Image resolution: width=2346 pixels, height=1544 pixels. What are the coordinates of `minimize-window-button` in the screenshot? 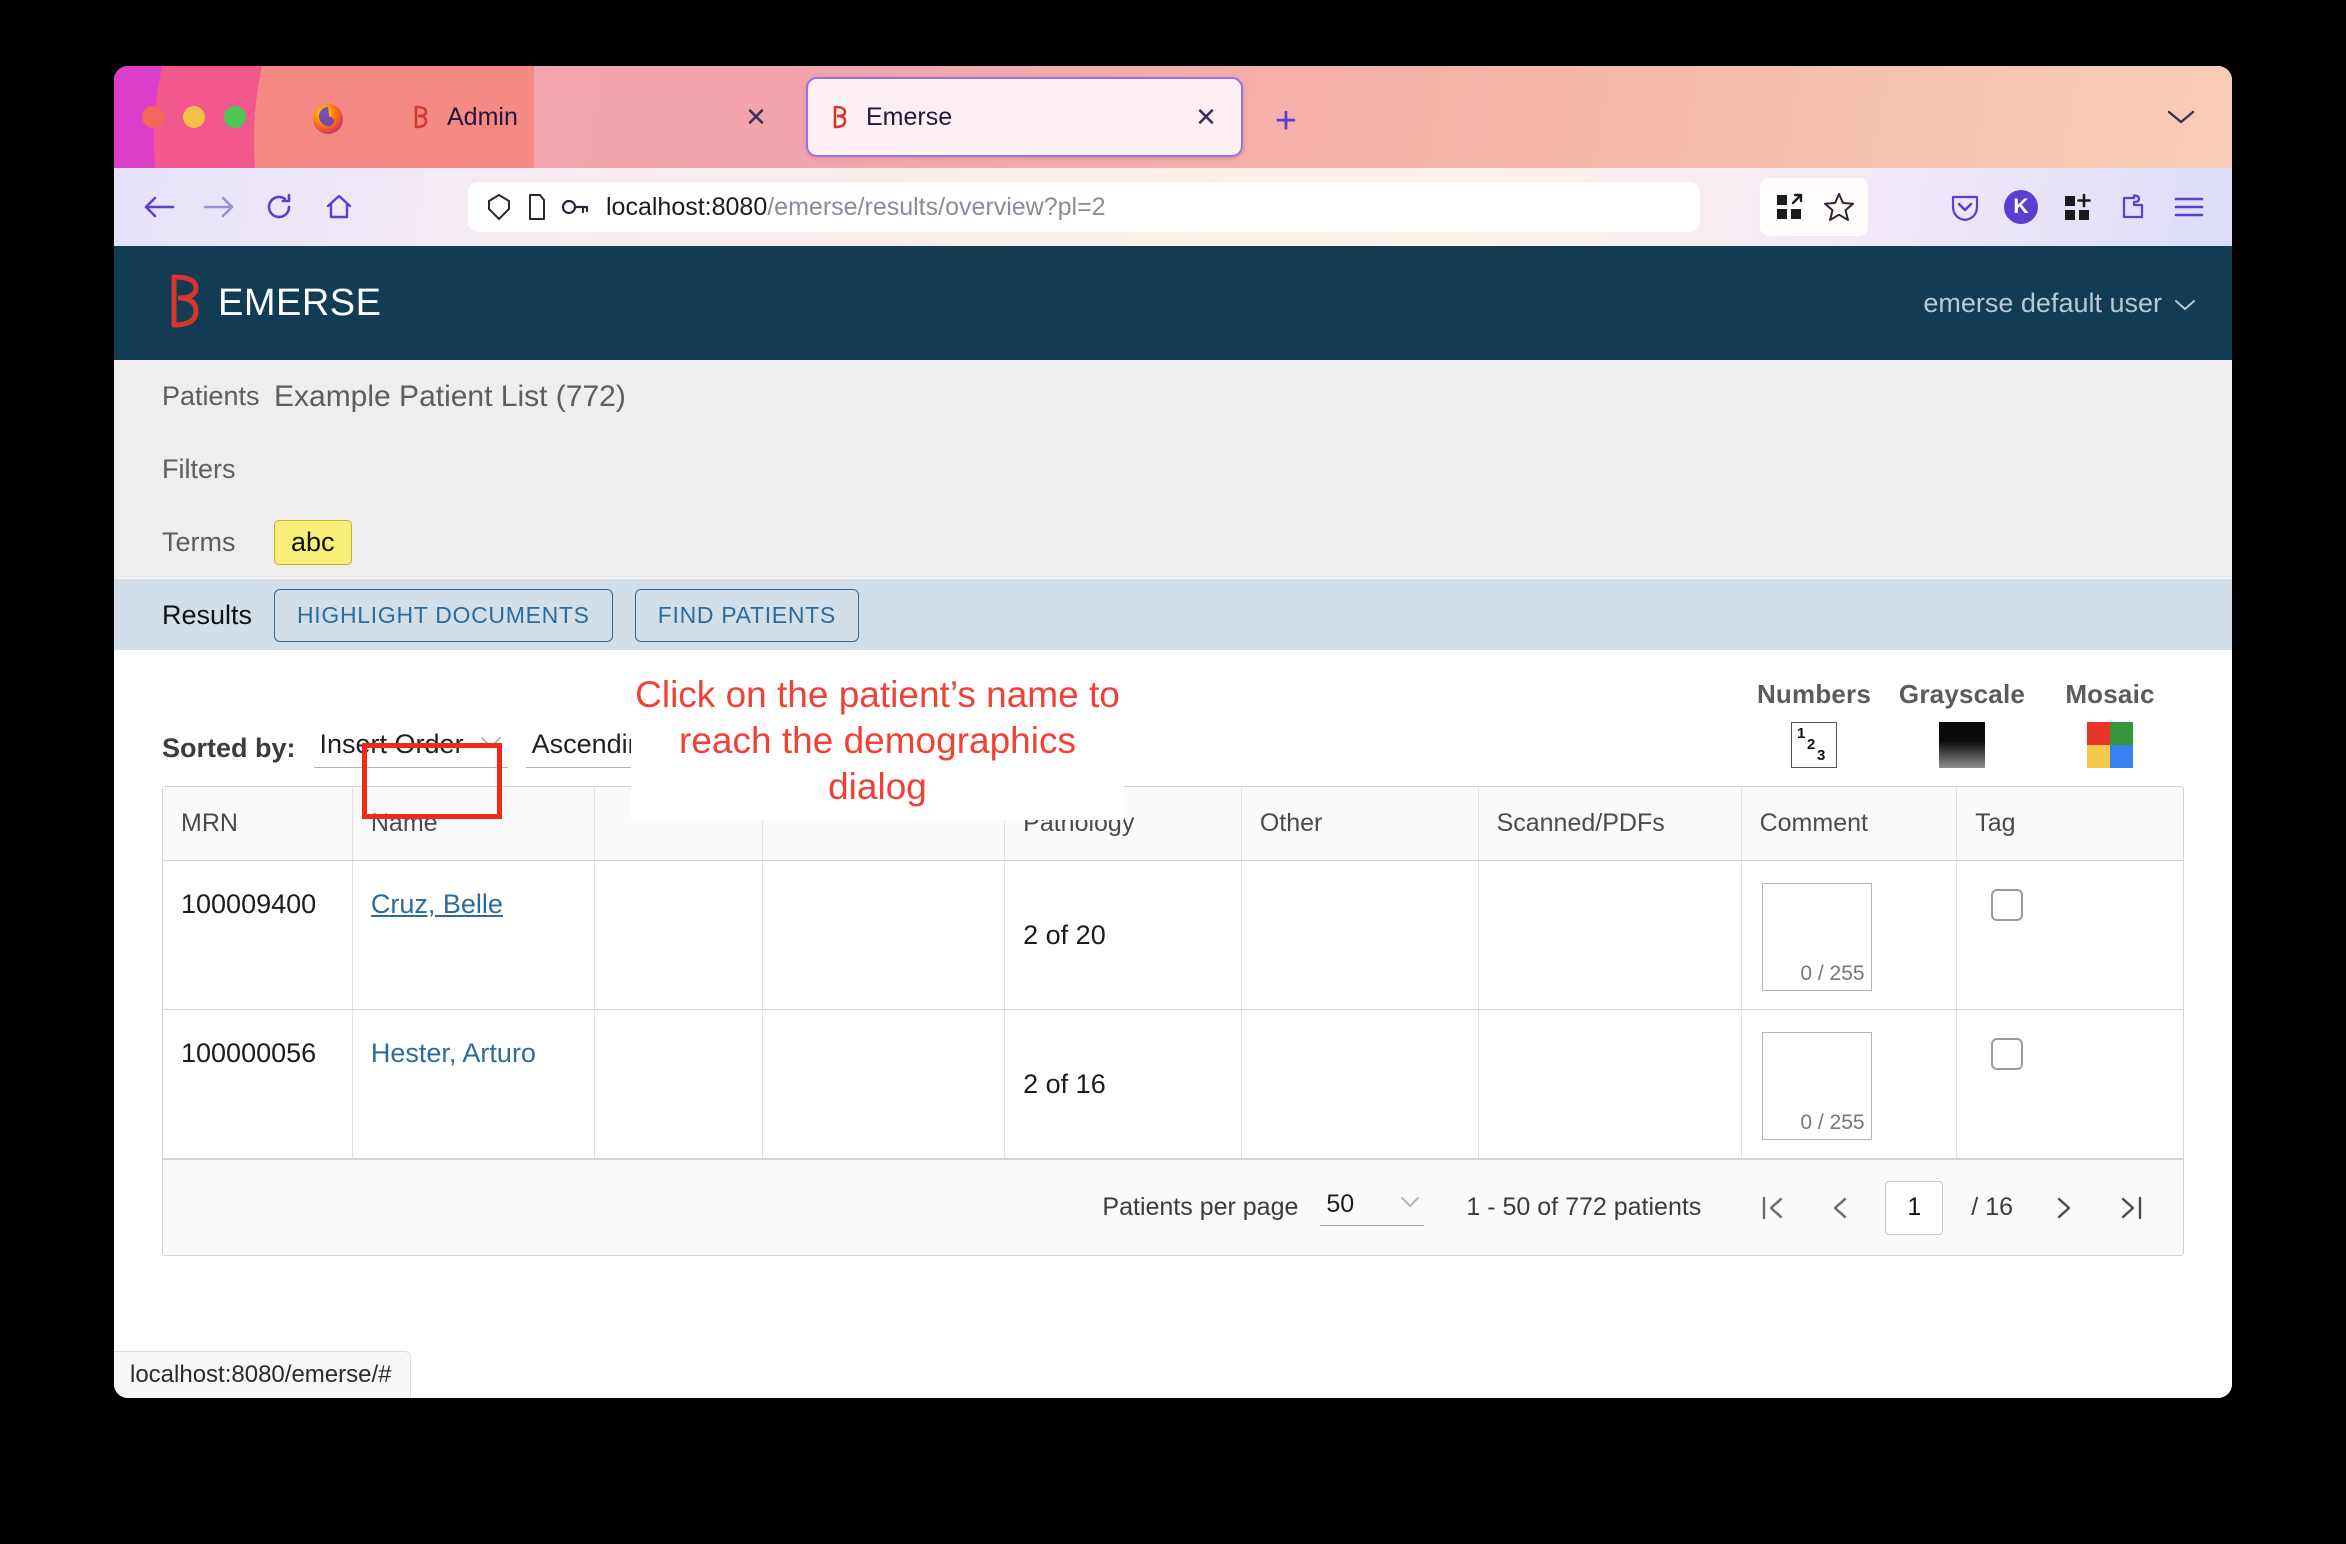 It's located at (194, 117).